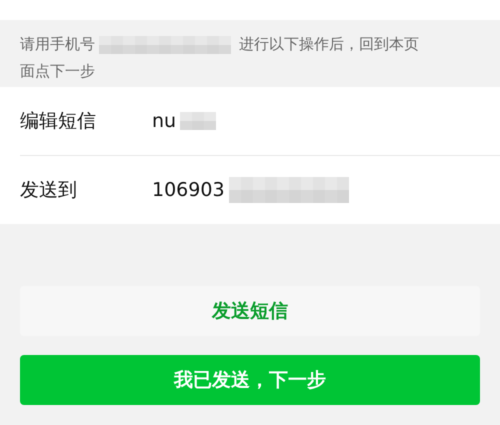 This screenshot has width=500, height=425. I want to click on send-sms-button: 发送短信, so click(250, 311).